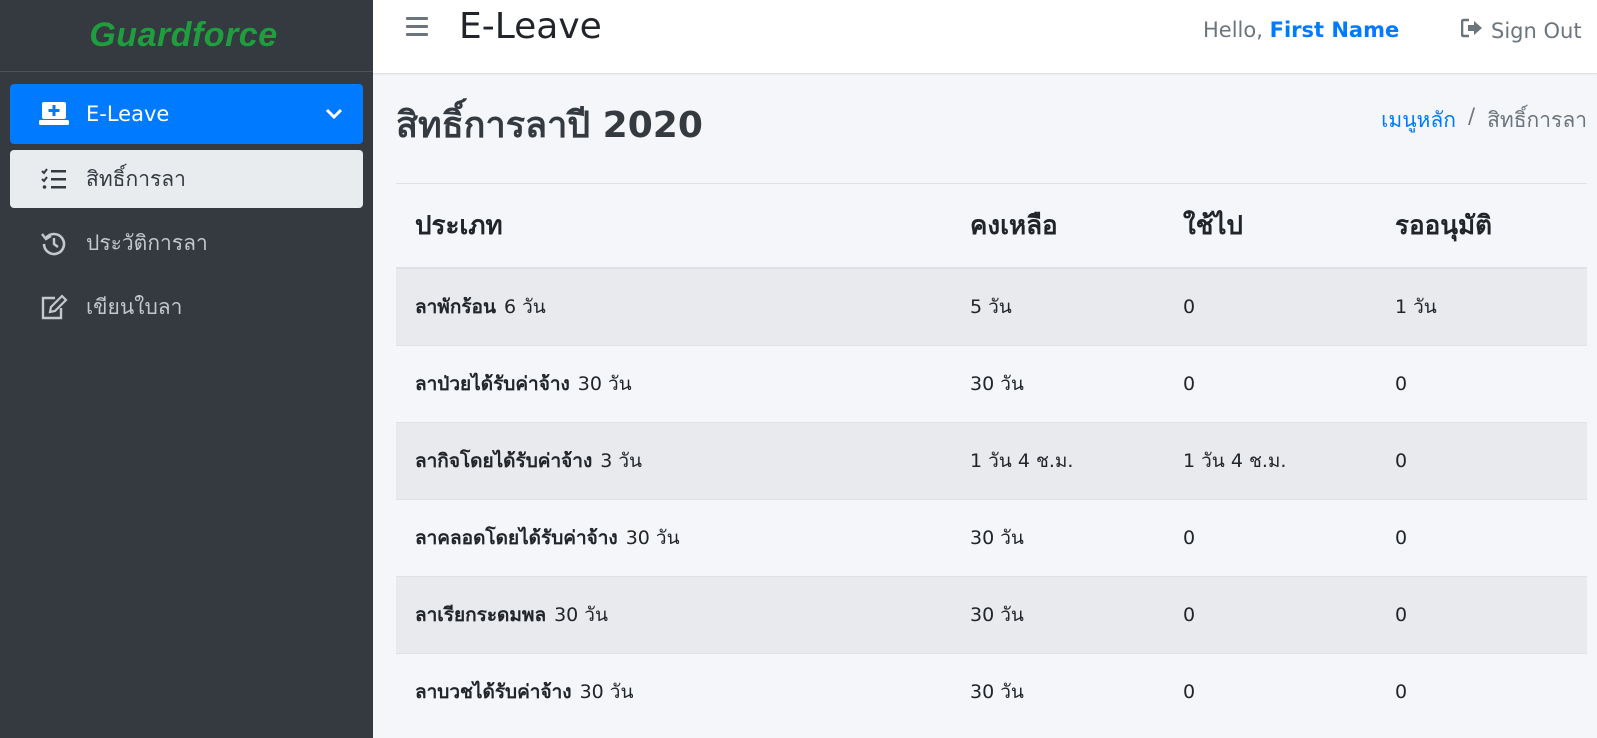  I want to click on user-greeting: Hello, First Name, so click(1301, 30).